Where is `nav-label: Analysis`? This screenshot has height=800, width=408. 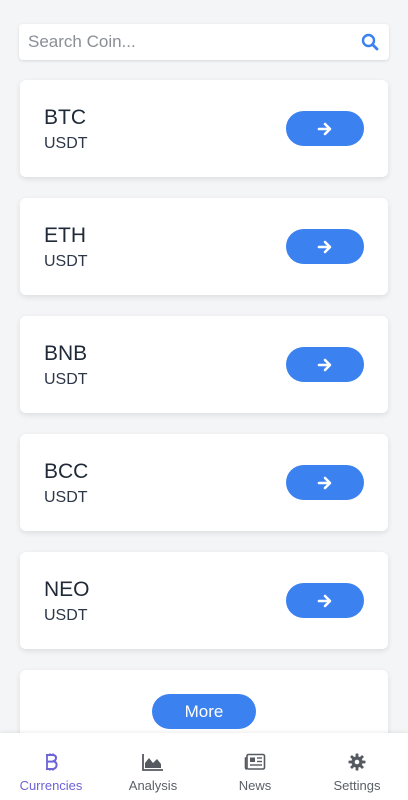 nav-label: Analysis is located at coordinates (153, 785).